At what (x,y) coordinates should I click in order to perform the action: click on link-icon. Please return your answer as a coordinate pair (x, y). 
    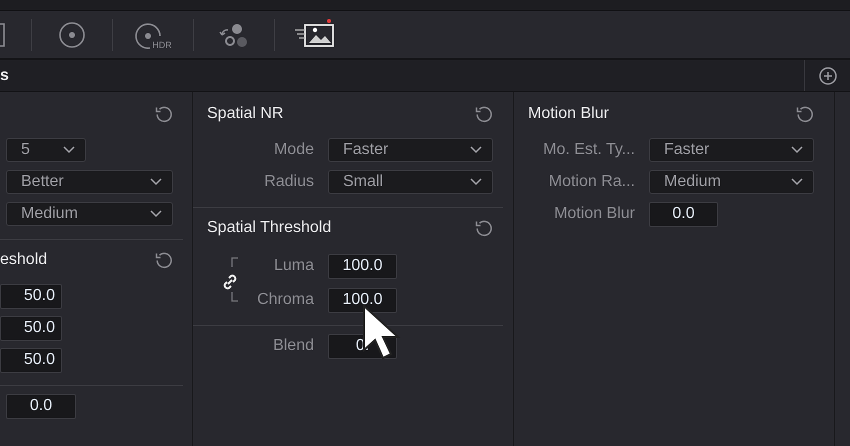
    Looking at the image, I should click on (230, 282).